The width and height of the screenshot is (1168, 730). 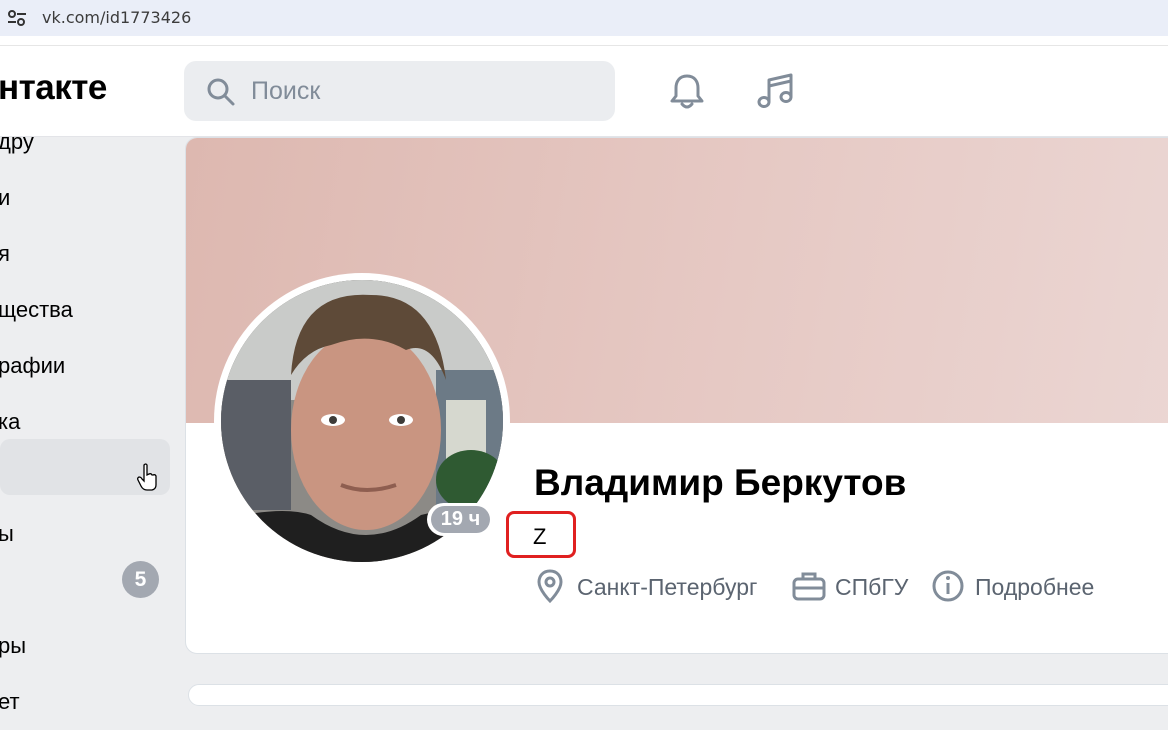 I want to click on university-label: СПбГУ, so click(x=872, y=587).